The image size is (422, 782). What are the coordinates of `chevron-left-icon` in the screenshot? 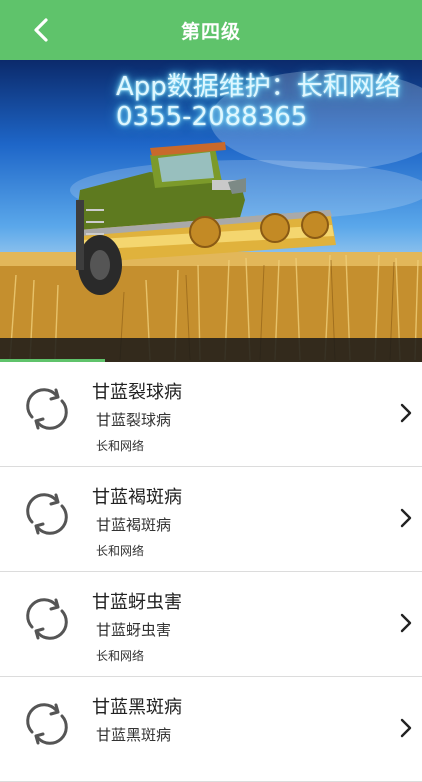 It's located at (41, 30).